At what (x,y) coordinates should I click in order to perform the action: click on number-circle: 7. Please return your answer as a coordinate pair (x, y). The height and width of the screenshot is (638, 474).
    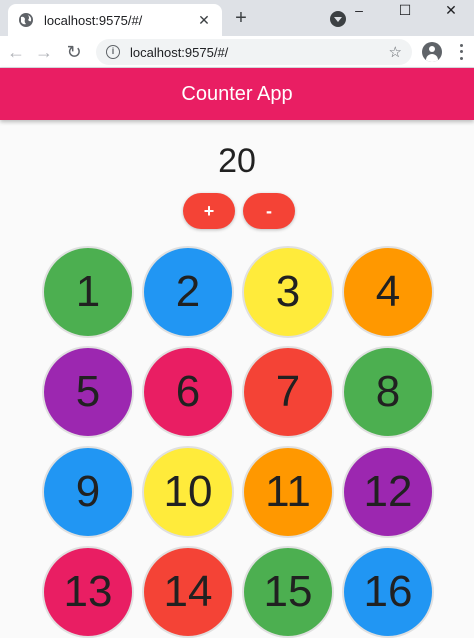
    Looking at the image, I should click on (288, 392).